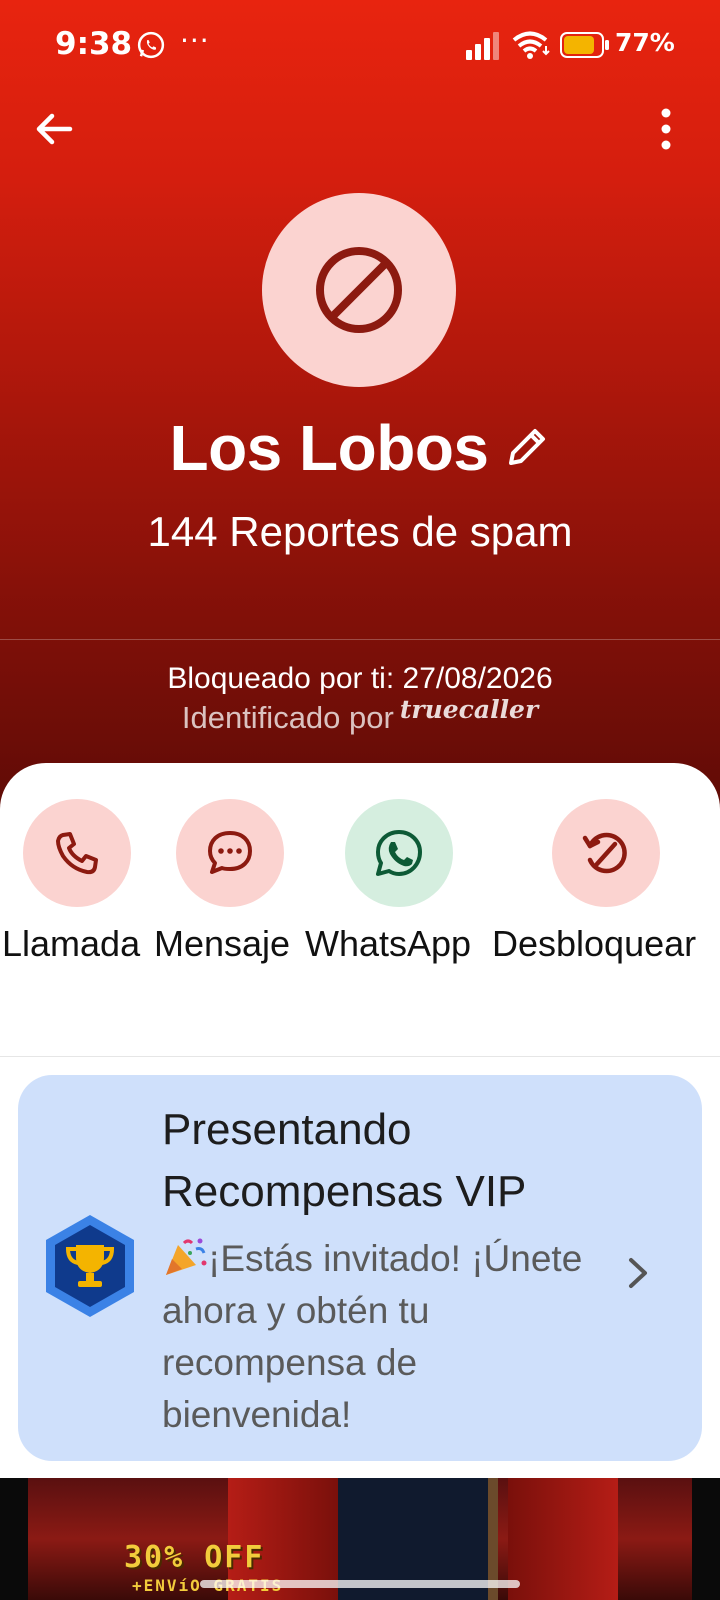  Describe the element at coordinates (482, 46) in the screenshot. I see `signal-icon` at that location.